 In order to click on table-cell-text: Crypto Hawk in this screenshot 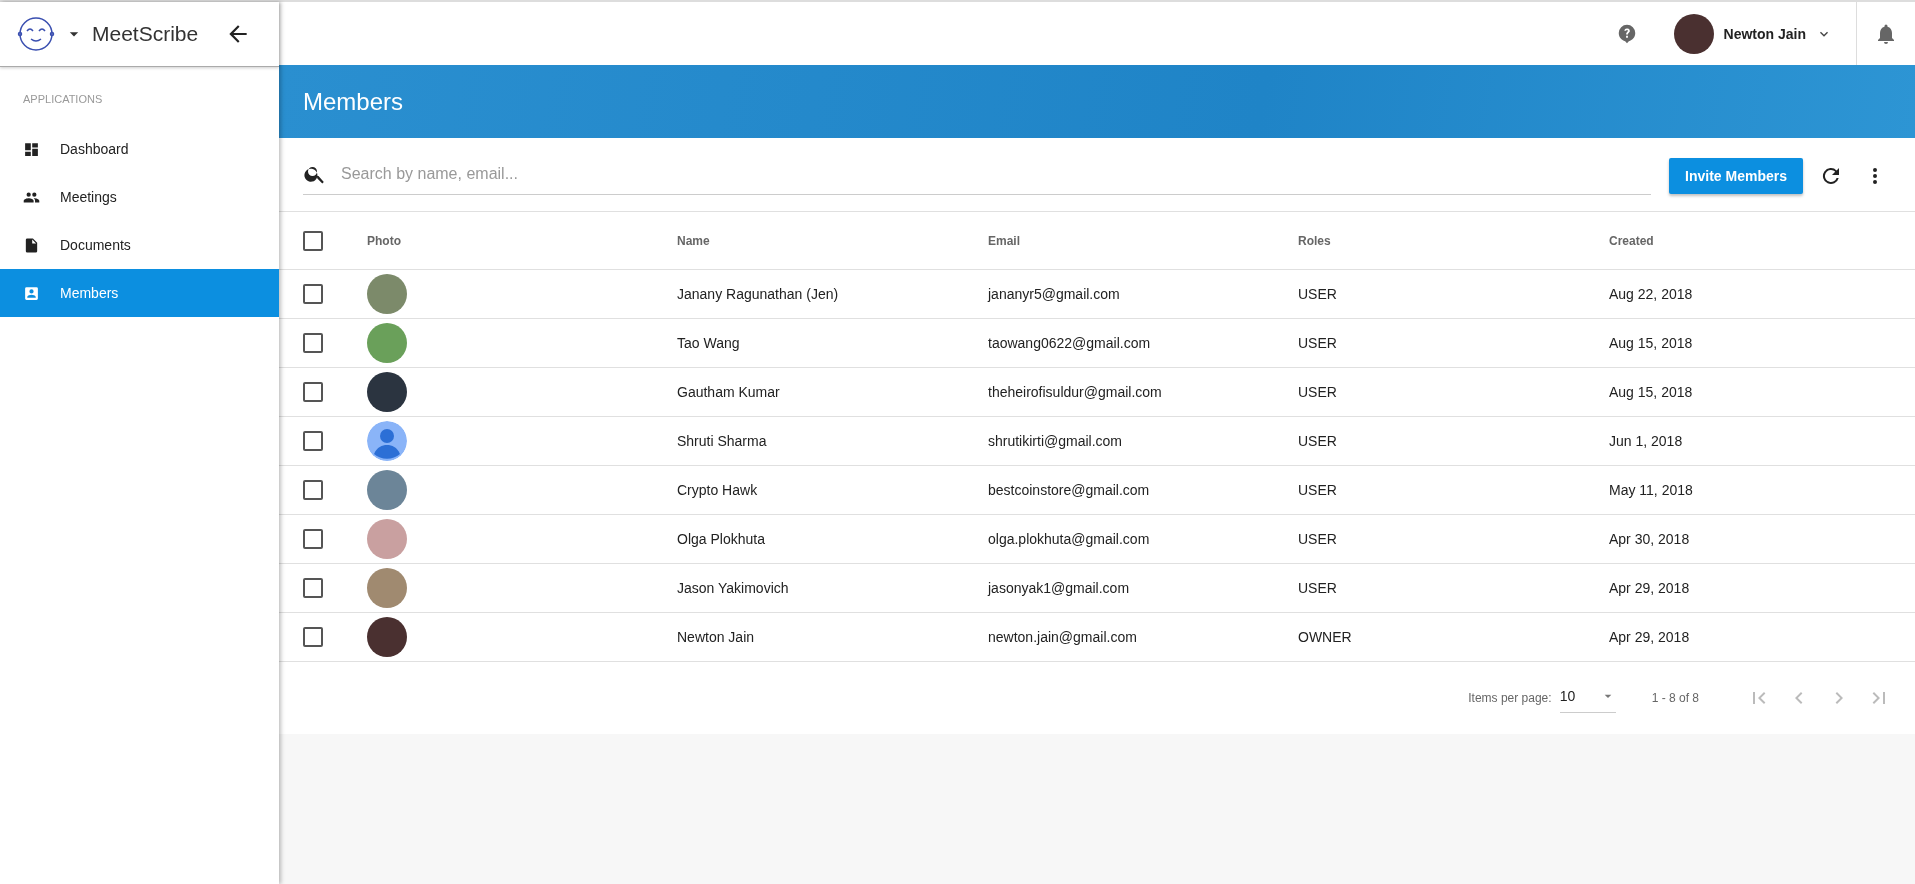, I will do `click(718, 490)`.